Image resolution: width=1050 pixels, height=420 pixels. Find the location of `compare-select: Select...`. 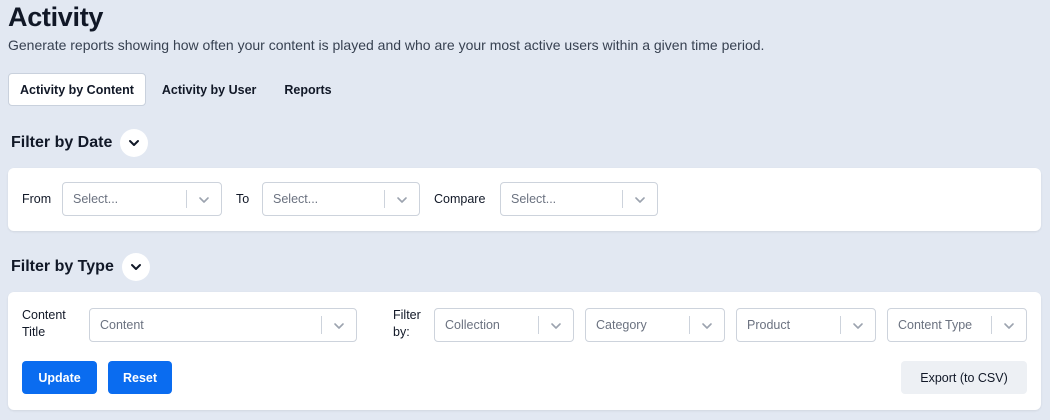

compare-select: Select... is located at coordinates (579, 199).